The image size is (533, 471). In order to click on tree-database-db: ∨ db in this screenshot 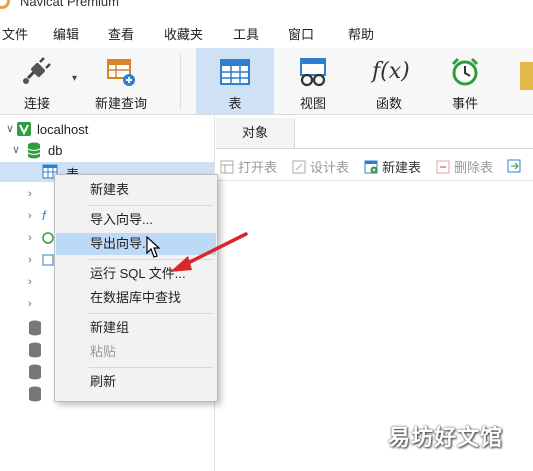, I will do `click(107, 151)`.